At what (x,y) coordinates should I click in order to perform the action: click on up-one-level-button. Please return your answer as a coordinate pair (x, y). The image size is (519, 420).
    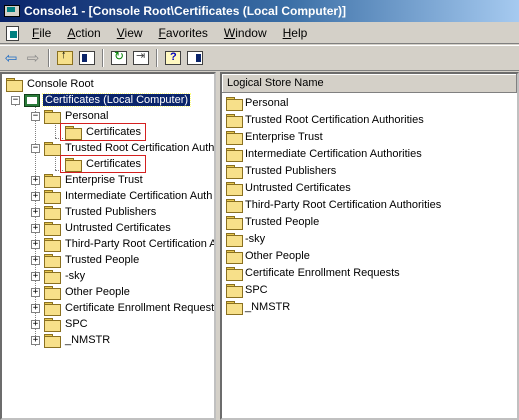
    Looking at the image, I should click on (65, 58).